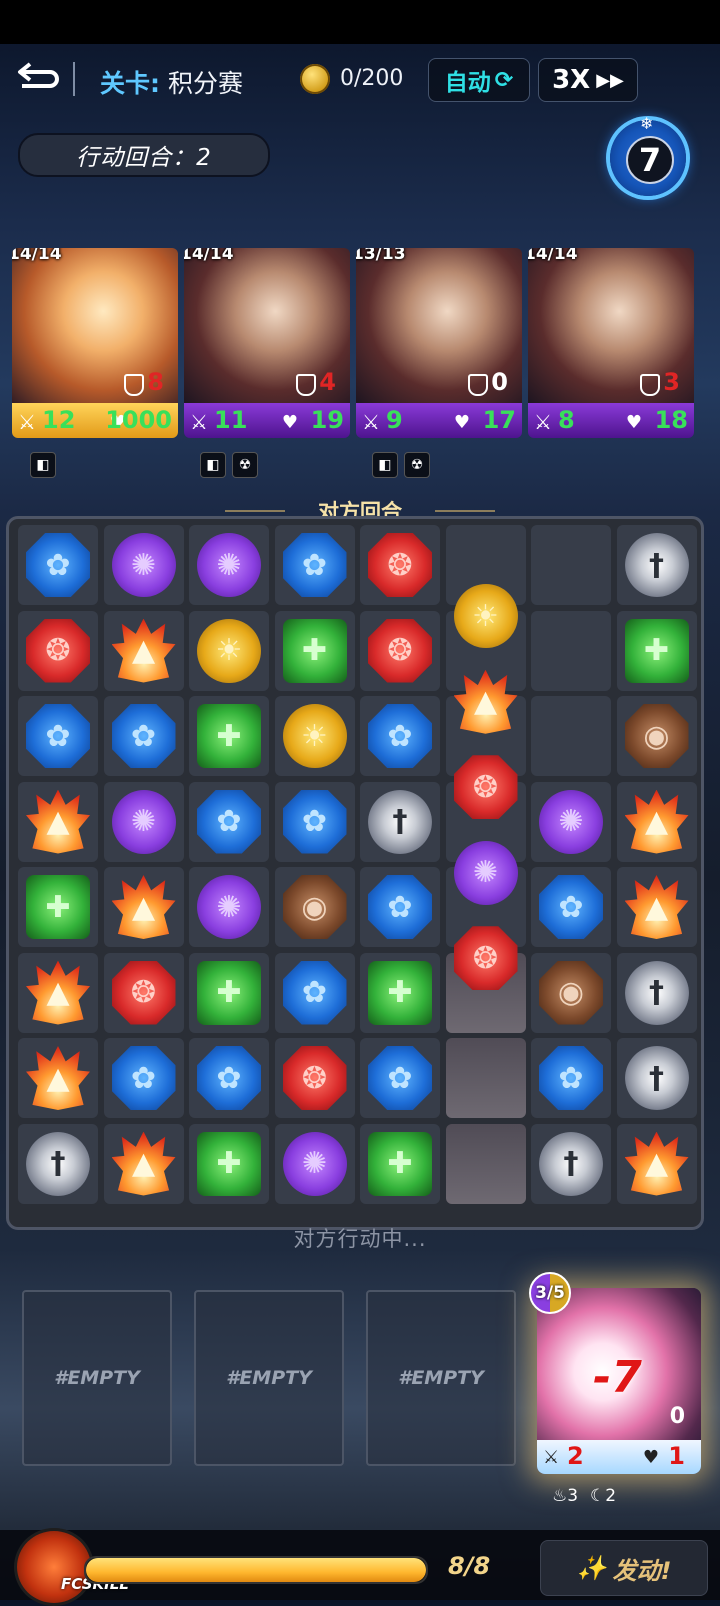 This screenshot has width=720, height=1606. Describe the element at coordinates (591, 1568) in the screenshot. I see `wand-icon: ✨` at that location.